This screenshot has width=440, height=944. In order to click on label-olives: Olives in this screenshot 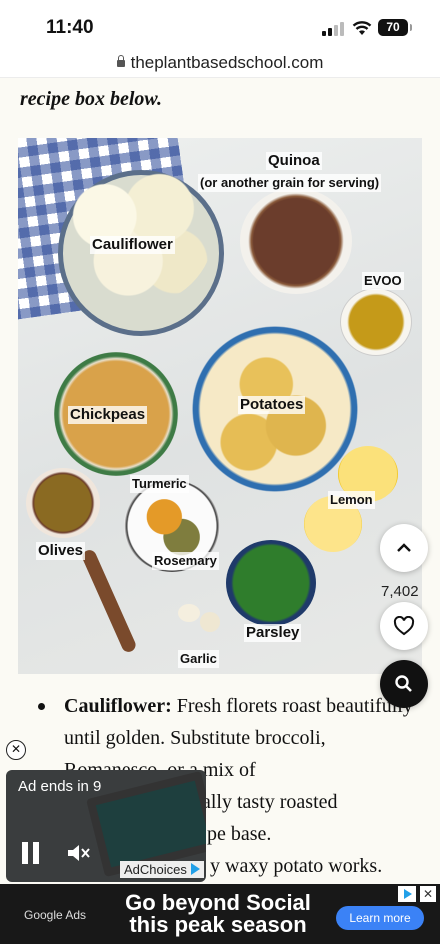, I will do `click(61, 551)`.